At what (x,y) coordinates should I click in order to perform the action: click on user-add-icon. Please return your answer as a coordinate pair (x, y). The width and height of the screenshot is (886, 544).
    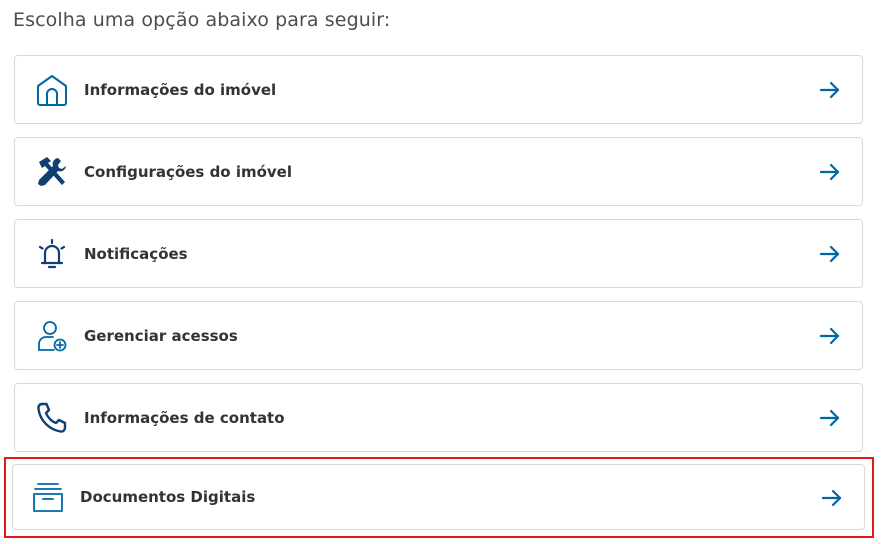
    Looking at the image, I should click on (52, 336).